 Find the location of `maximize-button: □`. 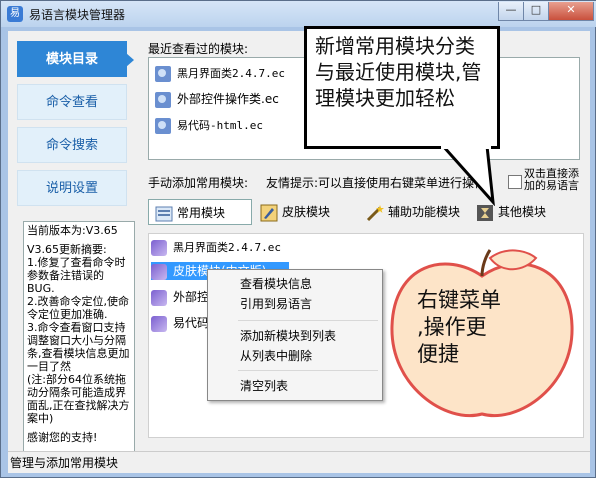

maximize-button: □ is located at coordinates (536, 11).